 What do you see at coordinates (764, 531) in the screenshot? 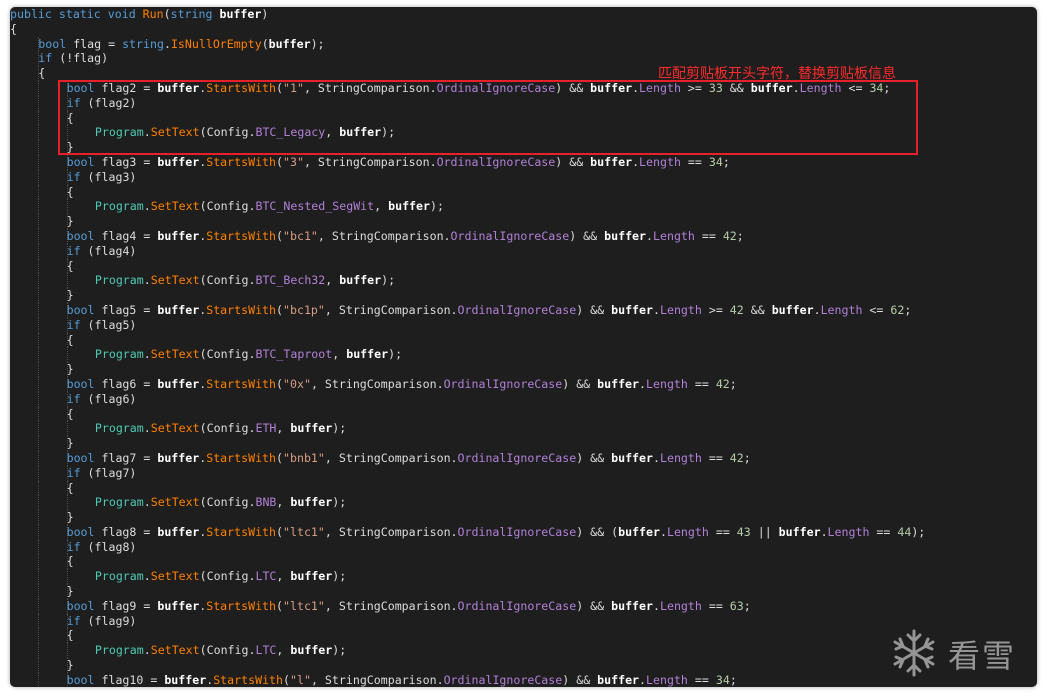
I see `code-token: ||` at bounding box center [764, 531].